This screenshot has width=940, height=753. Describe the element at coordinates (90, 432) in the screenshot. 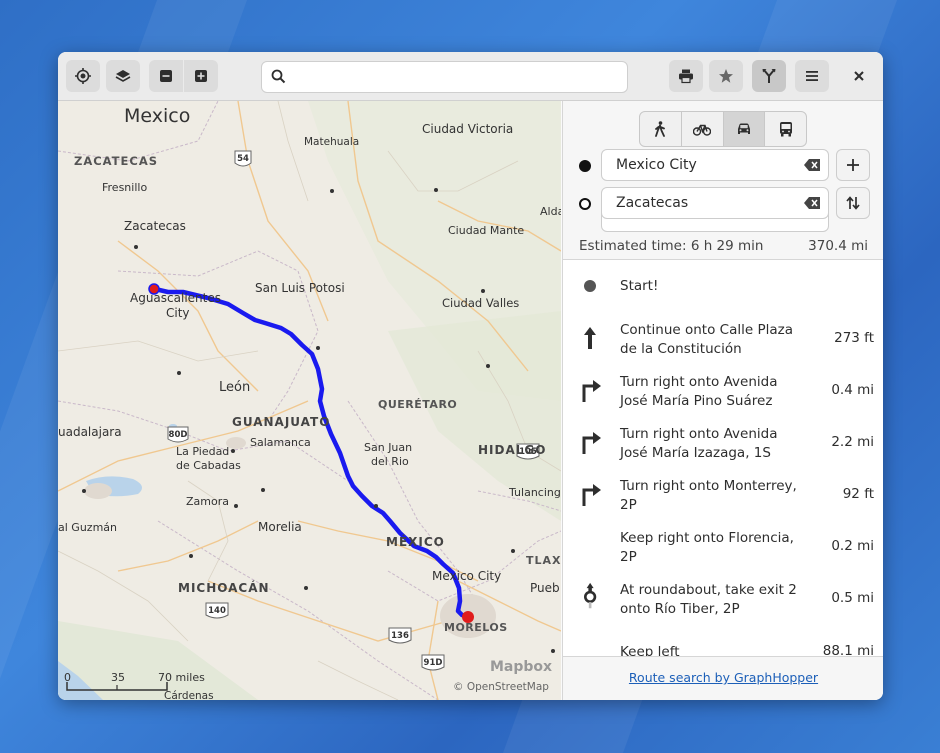

I see `map-label-city: uadalajara` at that location.